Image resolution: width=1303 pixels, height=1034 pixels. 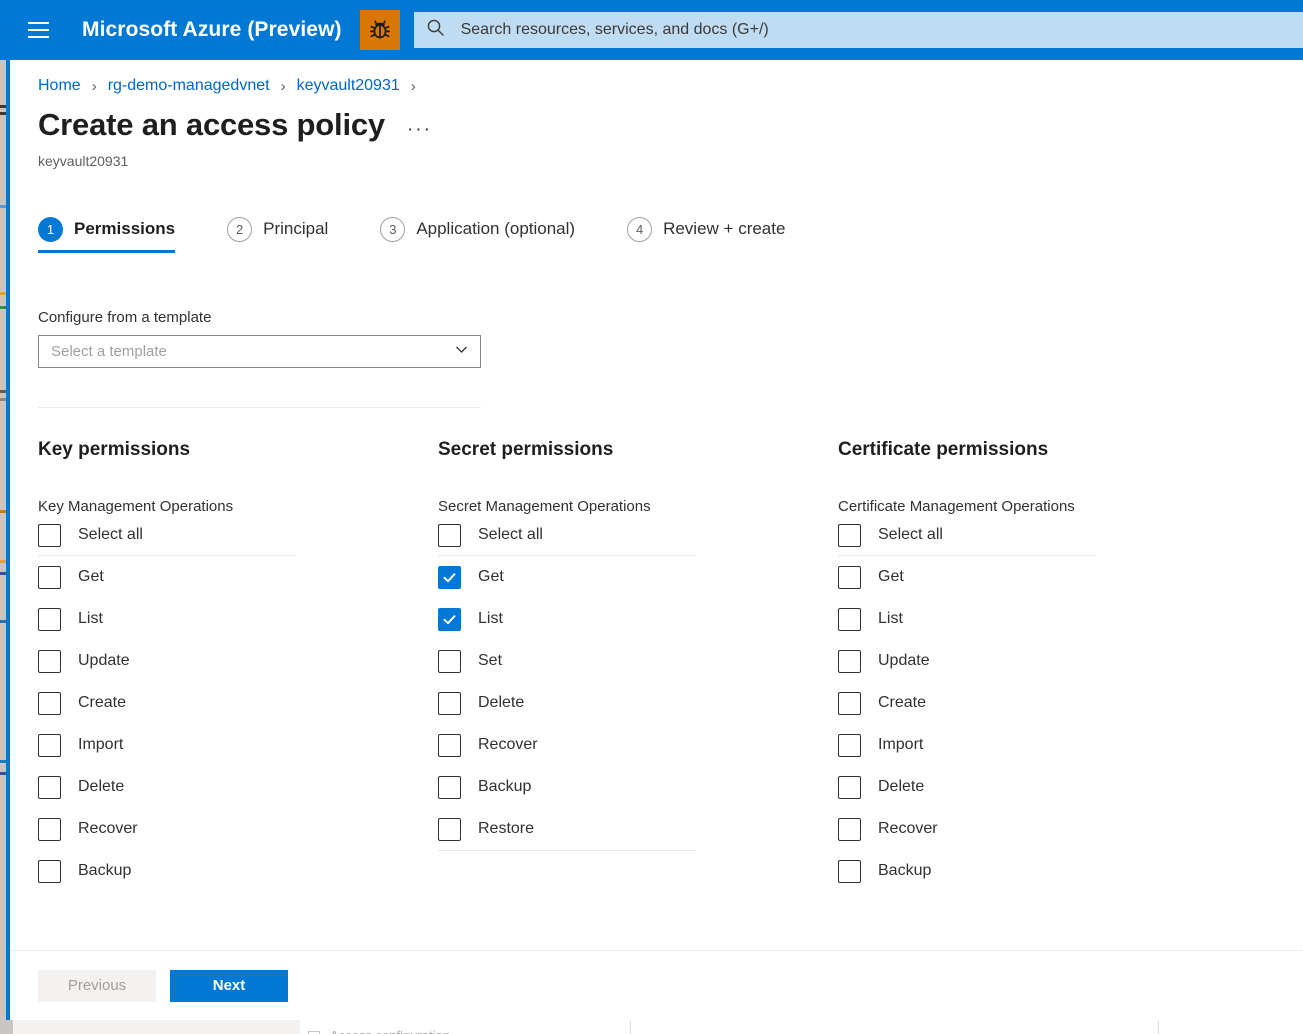 What do you see at coordinates (238, 619) in the screenshot?
I see `key-permission-row-list: List` at bounding box center [238, 619].